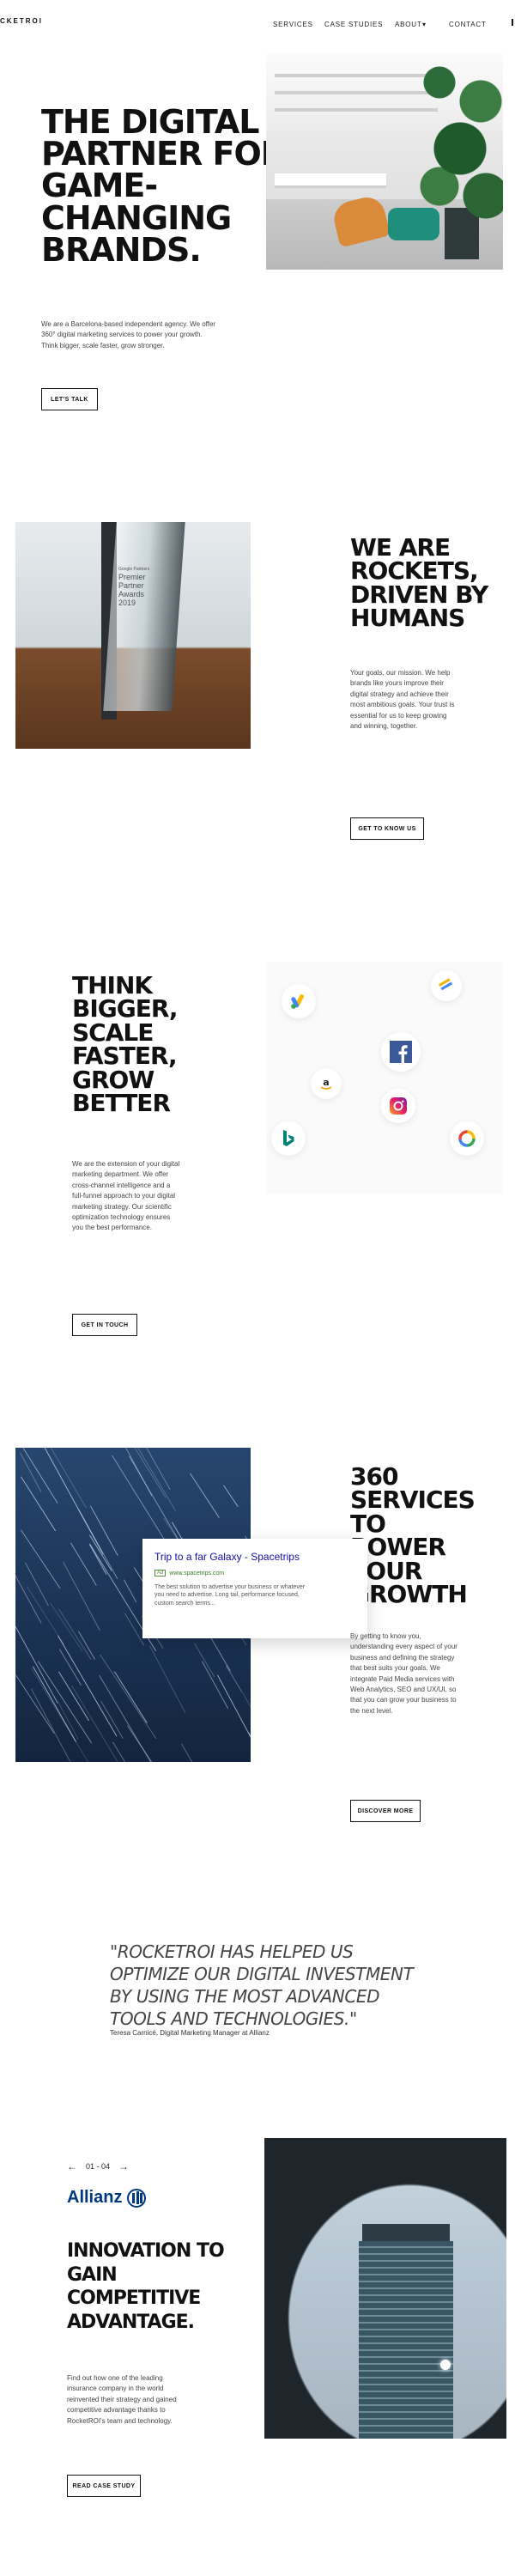 Image resolution: width=515 pixels, height=2576 pixels. What do you see at coordinates (104, 2486) in the screenshot?
I see `read-case-study-button: READ CASE STUDY` at bounding box center [104, 2486].